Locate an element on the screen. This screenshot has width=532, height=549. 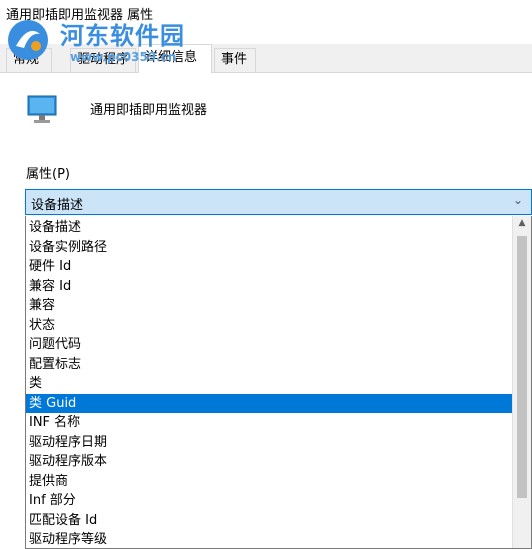
list-item: 类 Guid is located at coordinates (269, 403).